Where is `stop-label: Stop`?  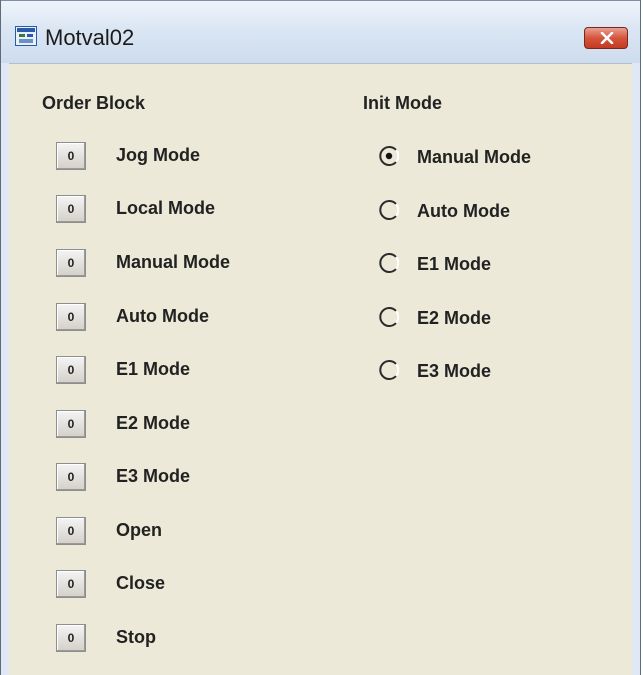
stop-label: Stop is located at coordinates (136, 637).